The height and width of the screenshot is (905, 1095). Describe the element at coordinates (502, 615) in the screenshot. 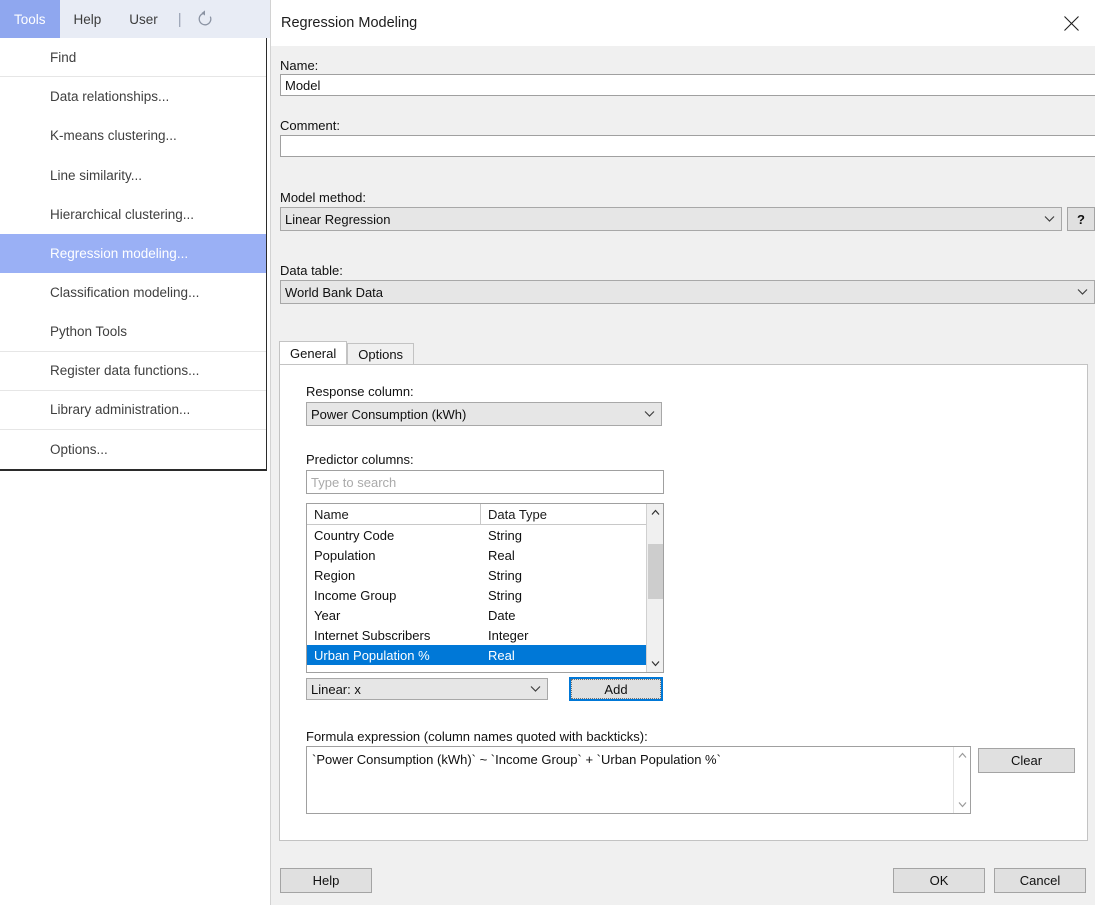

I see `row-data-type: Date` at that location.